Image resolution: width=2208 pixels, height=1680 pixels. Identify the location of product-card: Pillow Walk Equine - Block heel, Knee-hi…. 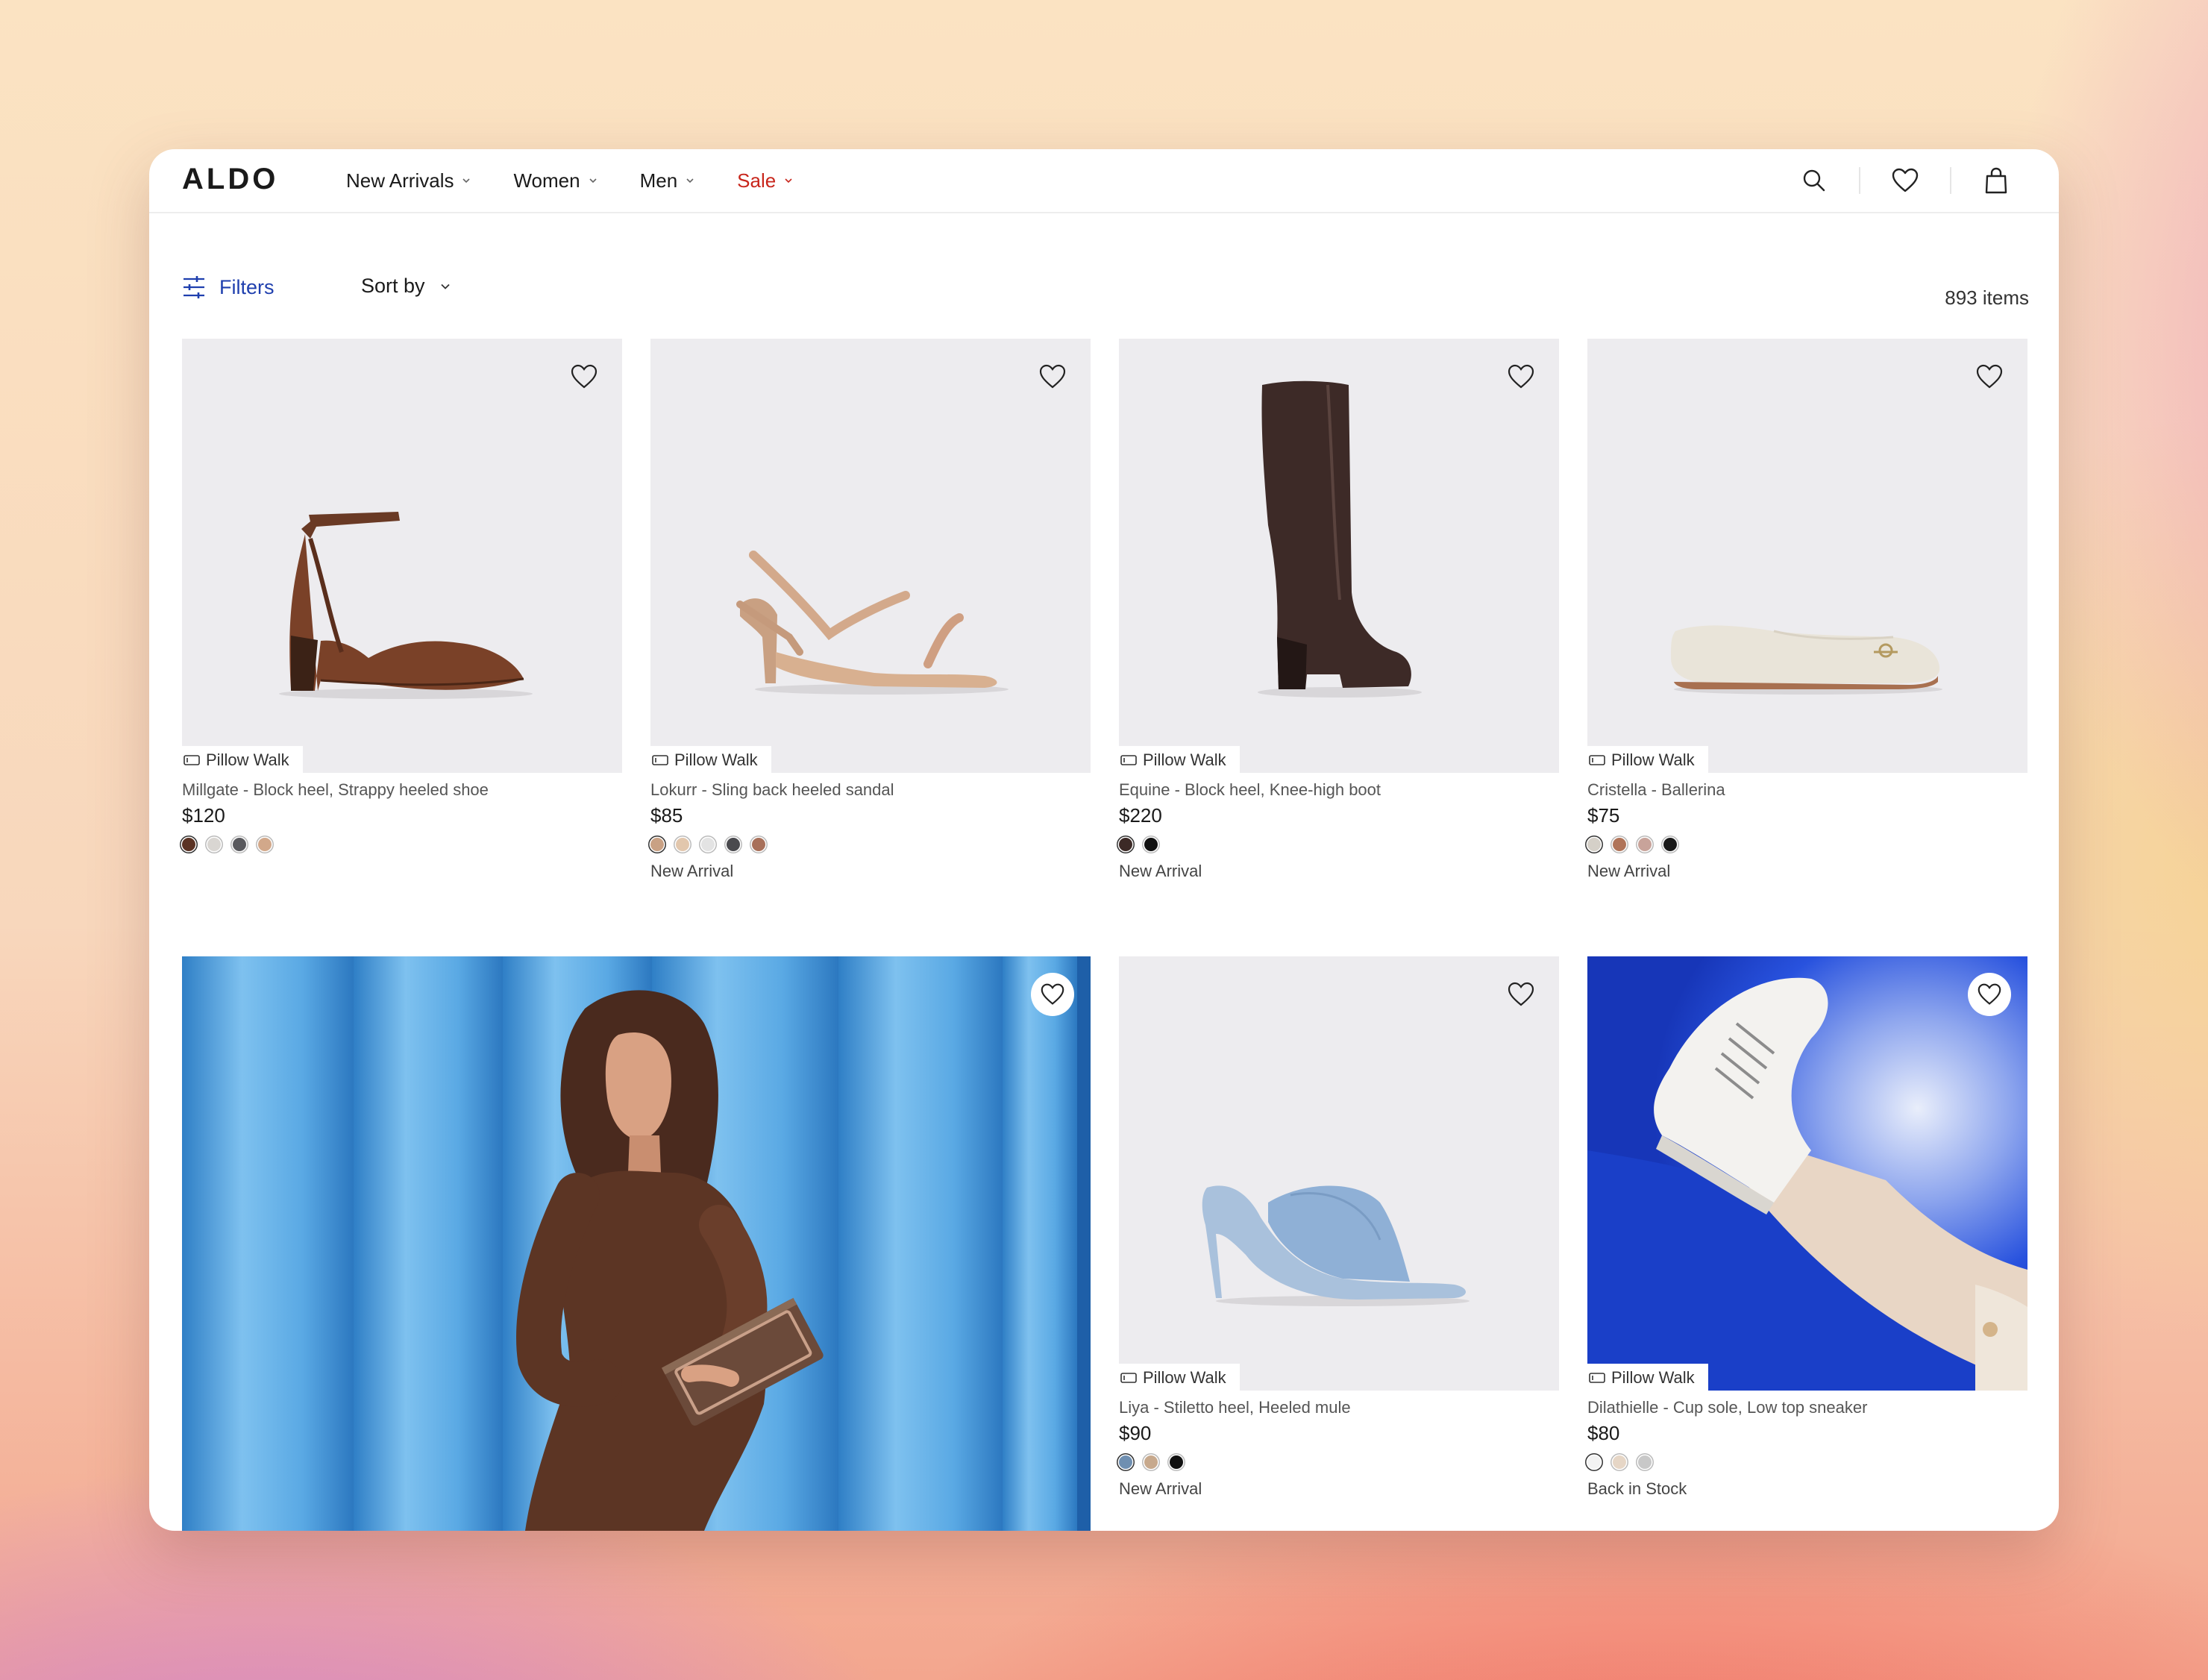
(1339, 610).